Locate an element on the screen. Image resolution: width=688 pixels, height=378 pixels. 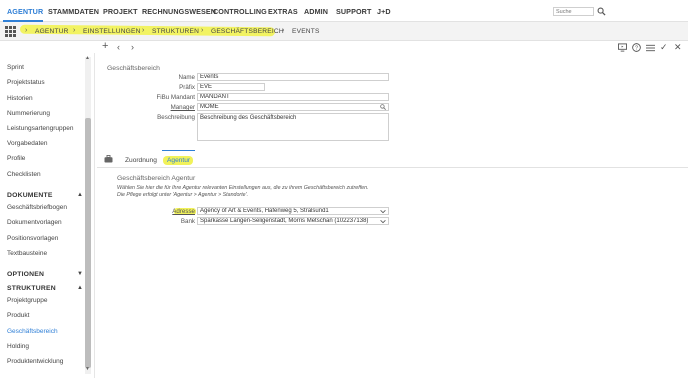
agentur-section-title: Geschäftsbereich Agentur is located at coordinates (156, 178).